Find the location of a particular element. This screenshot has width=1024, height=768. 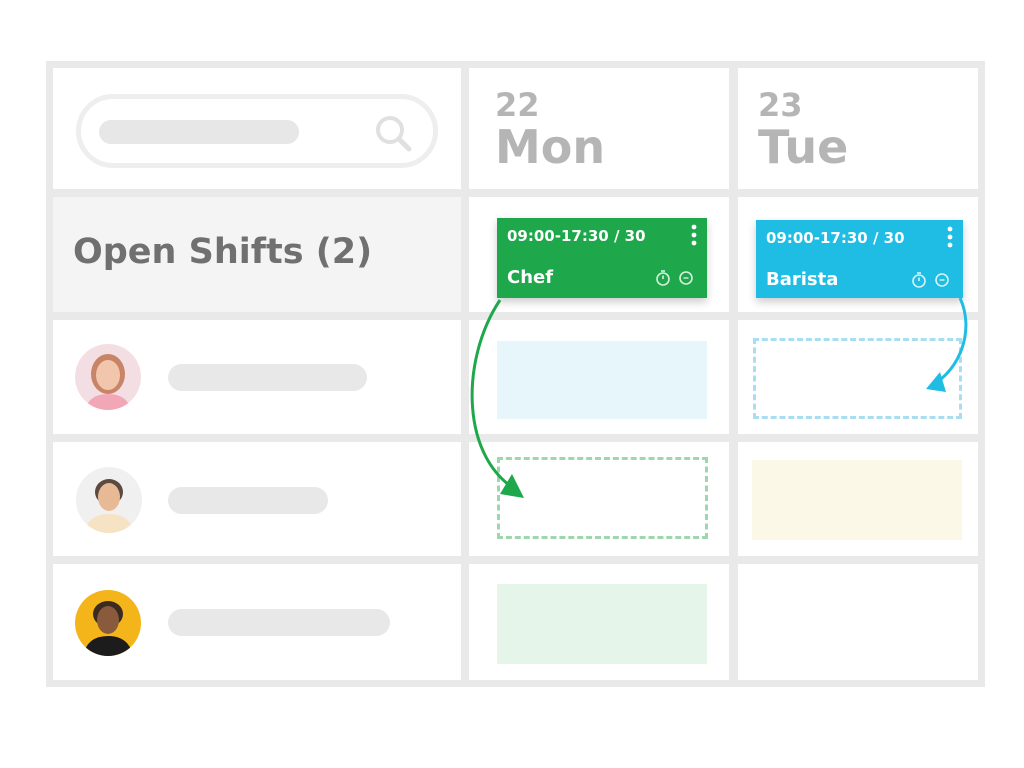

shift-role: Chef is located at coordinates (530, 277).